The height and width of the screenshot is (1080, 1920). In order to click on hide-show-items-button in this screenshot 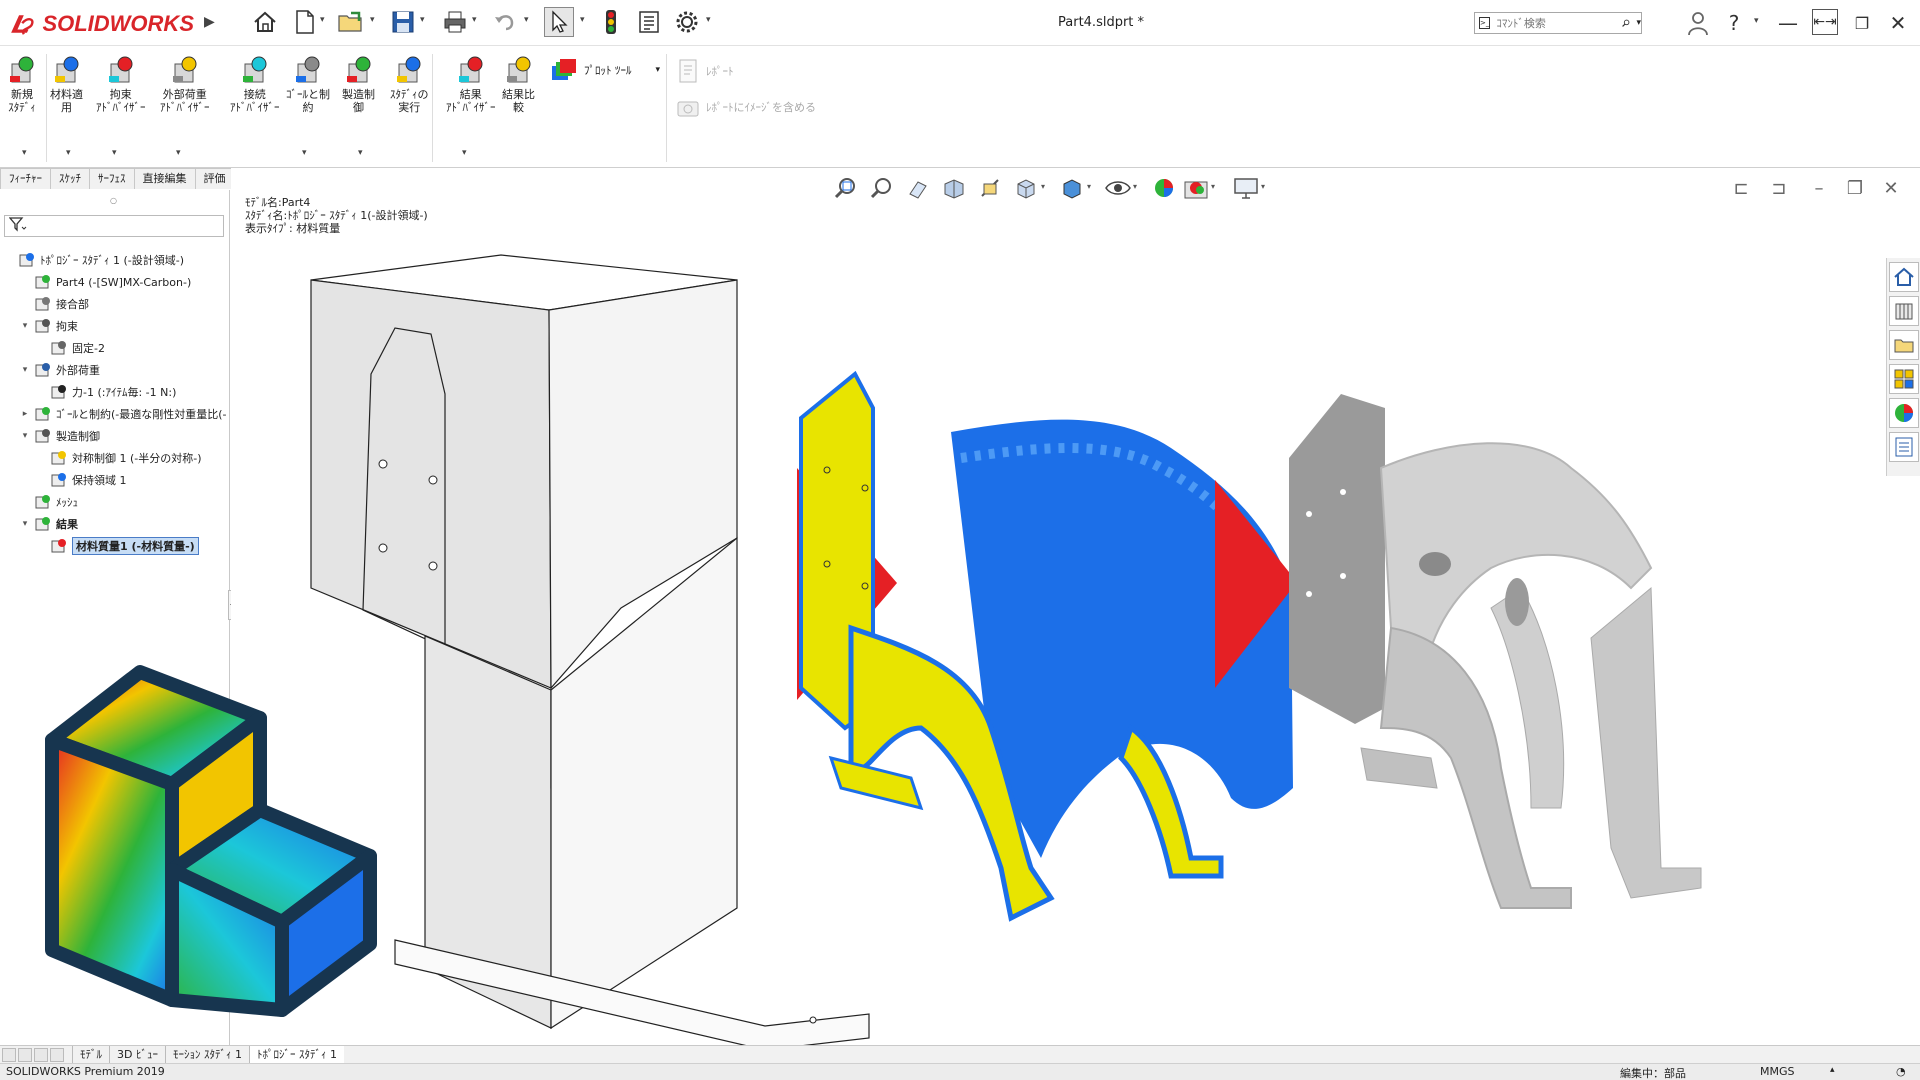, I will do `click(1118, 188)`.